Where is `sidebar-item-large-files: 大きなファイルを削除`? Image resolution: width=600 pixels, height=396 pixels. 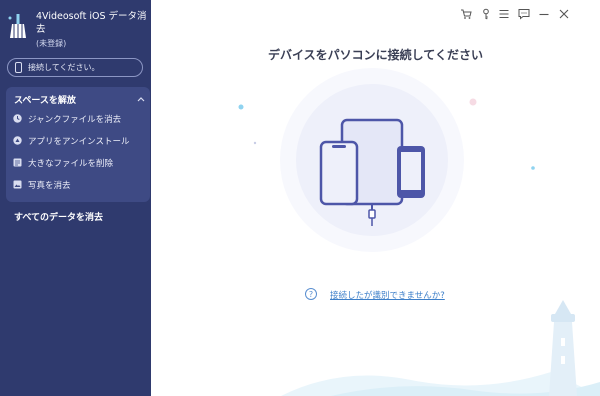
sidebar-item-large-files: 大きなファイルを削除 is located at coordinates (80, 163).